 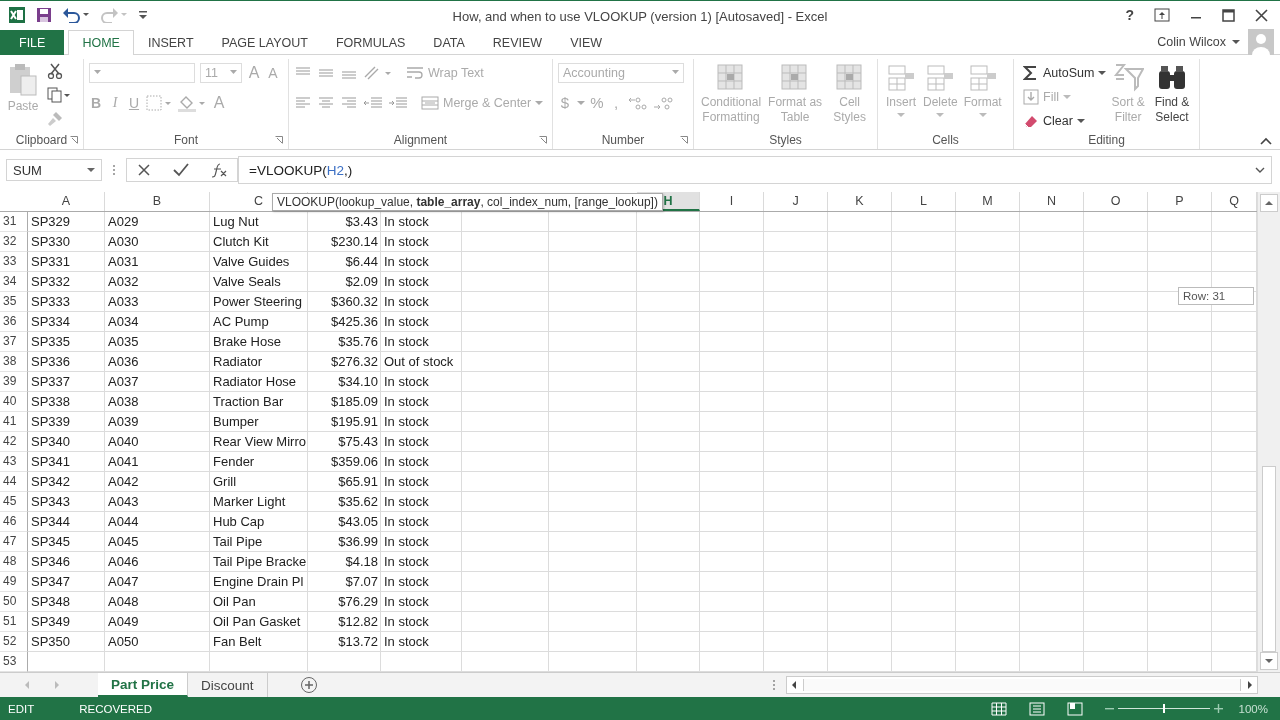 What do you see at coordinates (14, 442) in the screenshot?
I see `row-header: 42` at bounding box center [14, 442].